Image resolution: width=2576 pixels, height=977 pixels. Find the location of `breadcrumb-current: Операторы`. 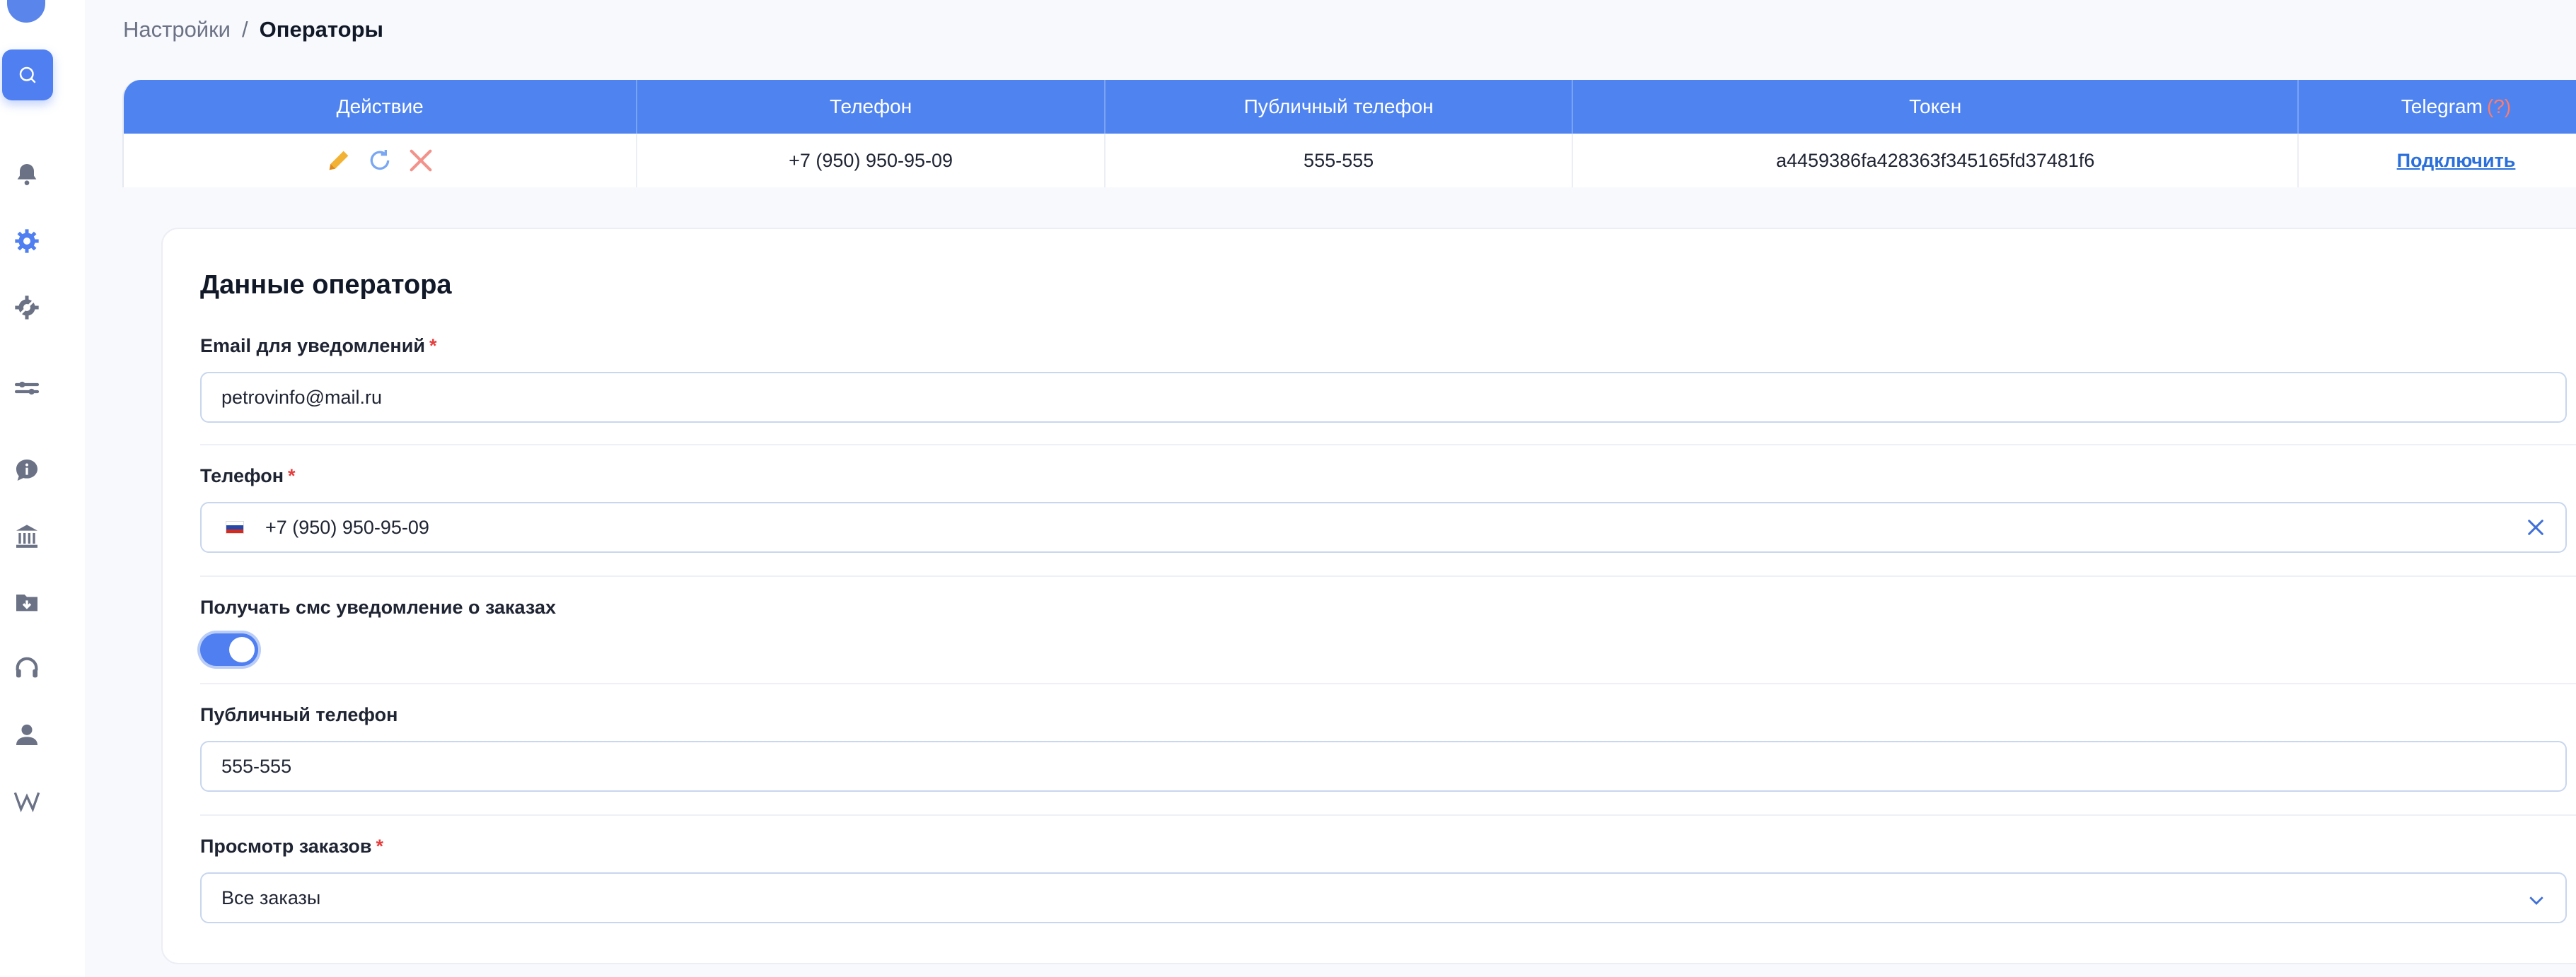

breadcrumb-current: Операторы is located at coordinates (321, 29).